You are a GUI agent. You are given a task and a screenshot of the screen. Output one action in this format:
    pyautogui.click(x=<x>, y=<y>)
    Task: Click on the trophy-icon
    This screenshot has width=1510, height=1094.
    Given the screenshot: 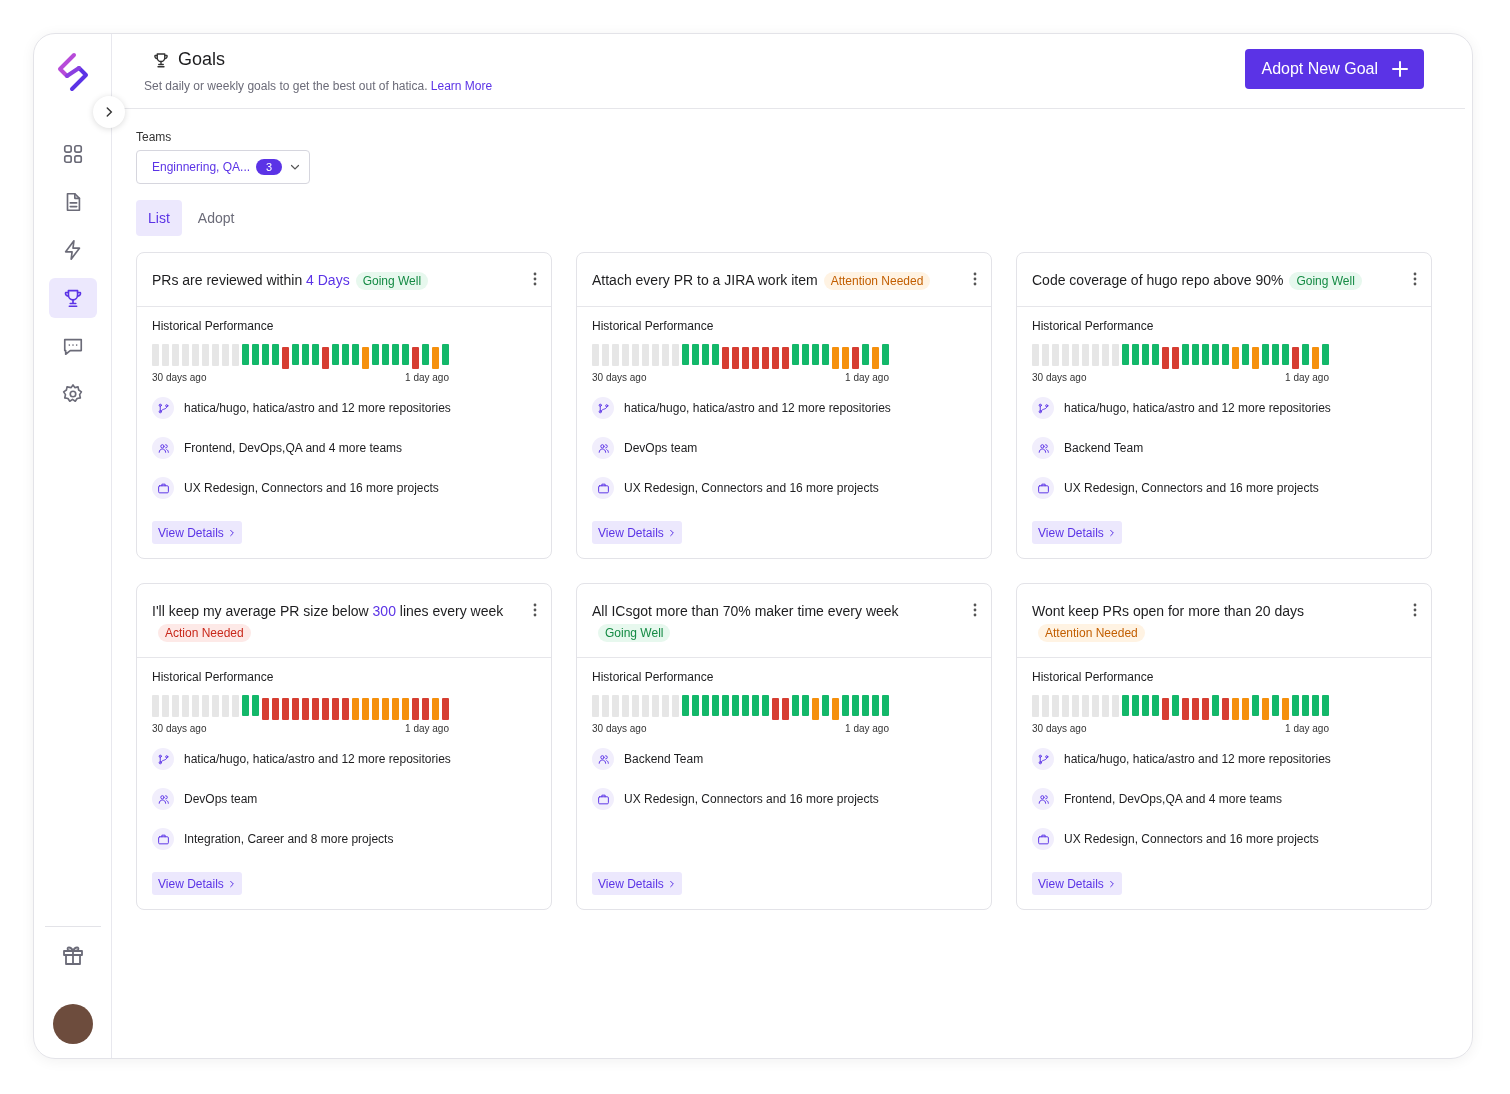 What is the action you would take?
    pyautogui.click(x=161, y=59)
    